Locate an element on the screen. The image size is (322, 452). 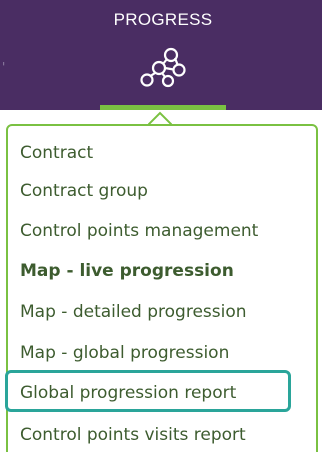
tab-progress: PROGRESS is located at coordinates (163, 55).